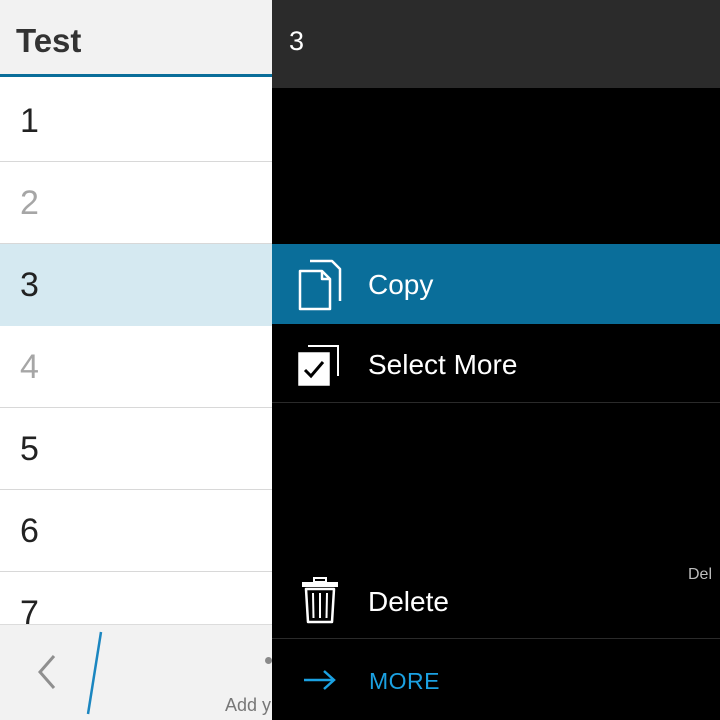  Describe the element at coordinates (136, 38) in the screenshot. I see `title-bar: Test` at that location.